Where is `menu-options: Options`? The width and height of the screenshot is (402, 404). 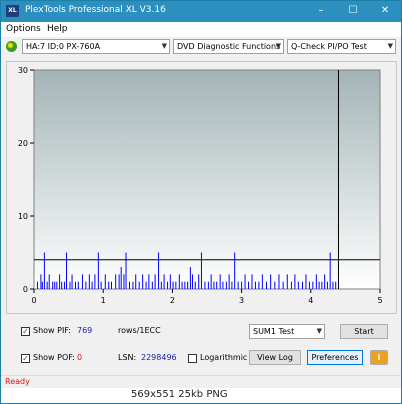
menu-options: Options is located at coordinates (23, 29).